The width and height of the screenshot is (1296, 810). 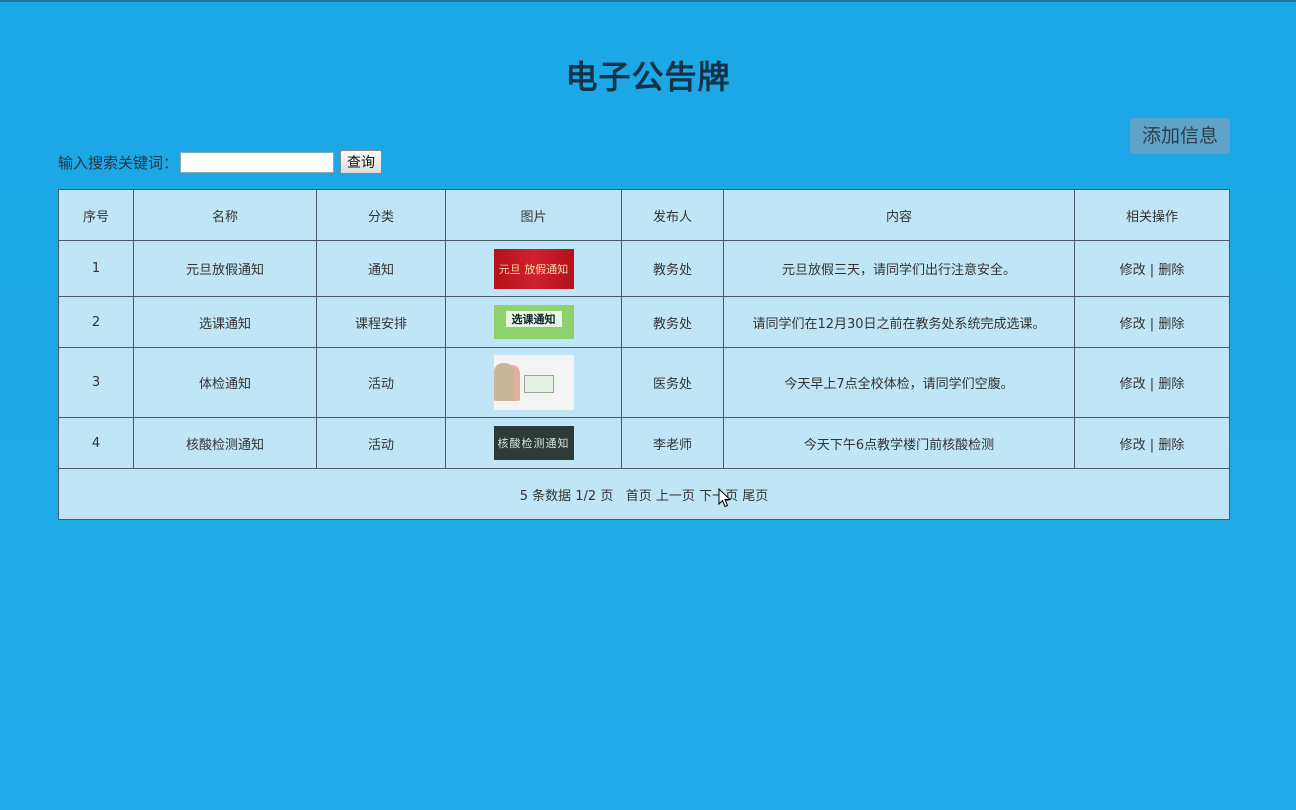 What do you see at coordinates (538, 384) in the screenshot?
I see `sign-board` at bounding box center [538, 384].